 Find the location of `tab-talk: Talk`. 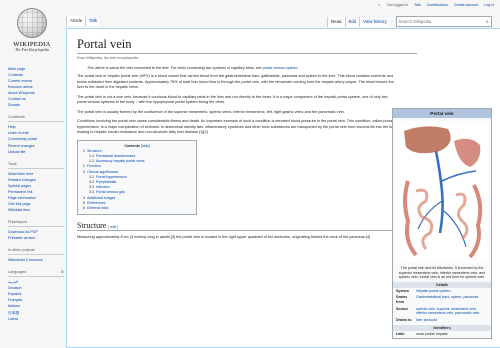

tab-talk: Talk is located at coordinates (93, 21).